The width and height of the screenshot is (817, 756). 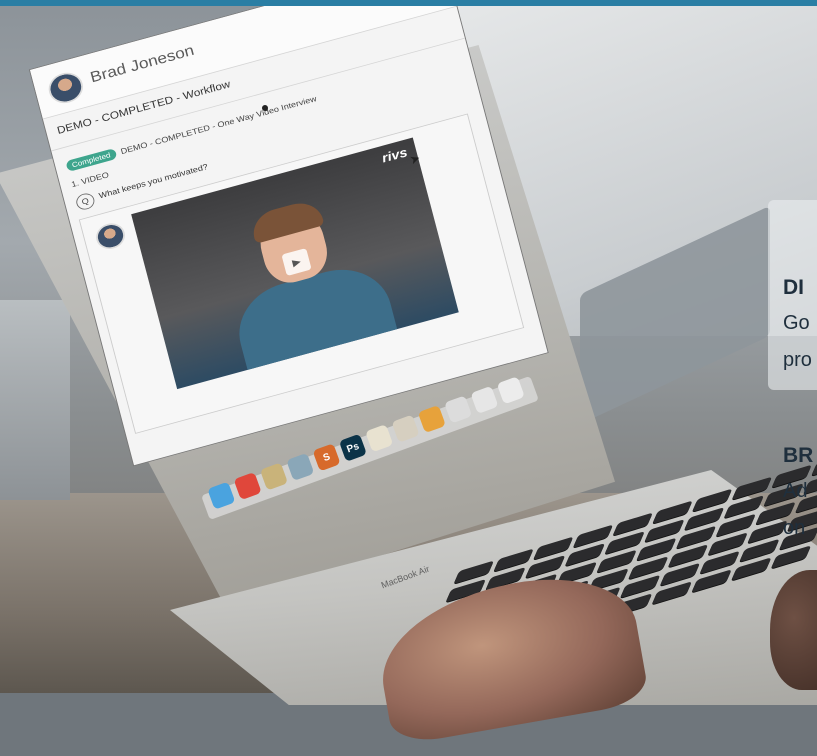 What do you see at coordinates (85, 201) in the screenshot?
I see `question-icon: Q` at bounding box center [85, 201].